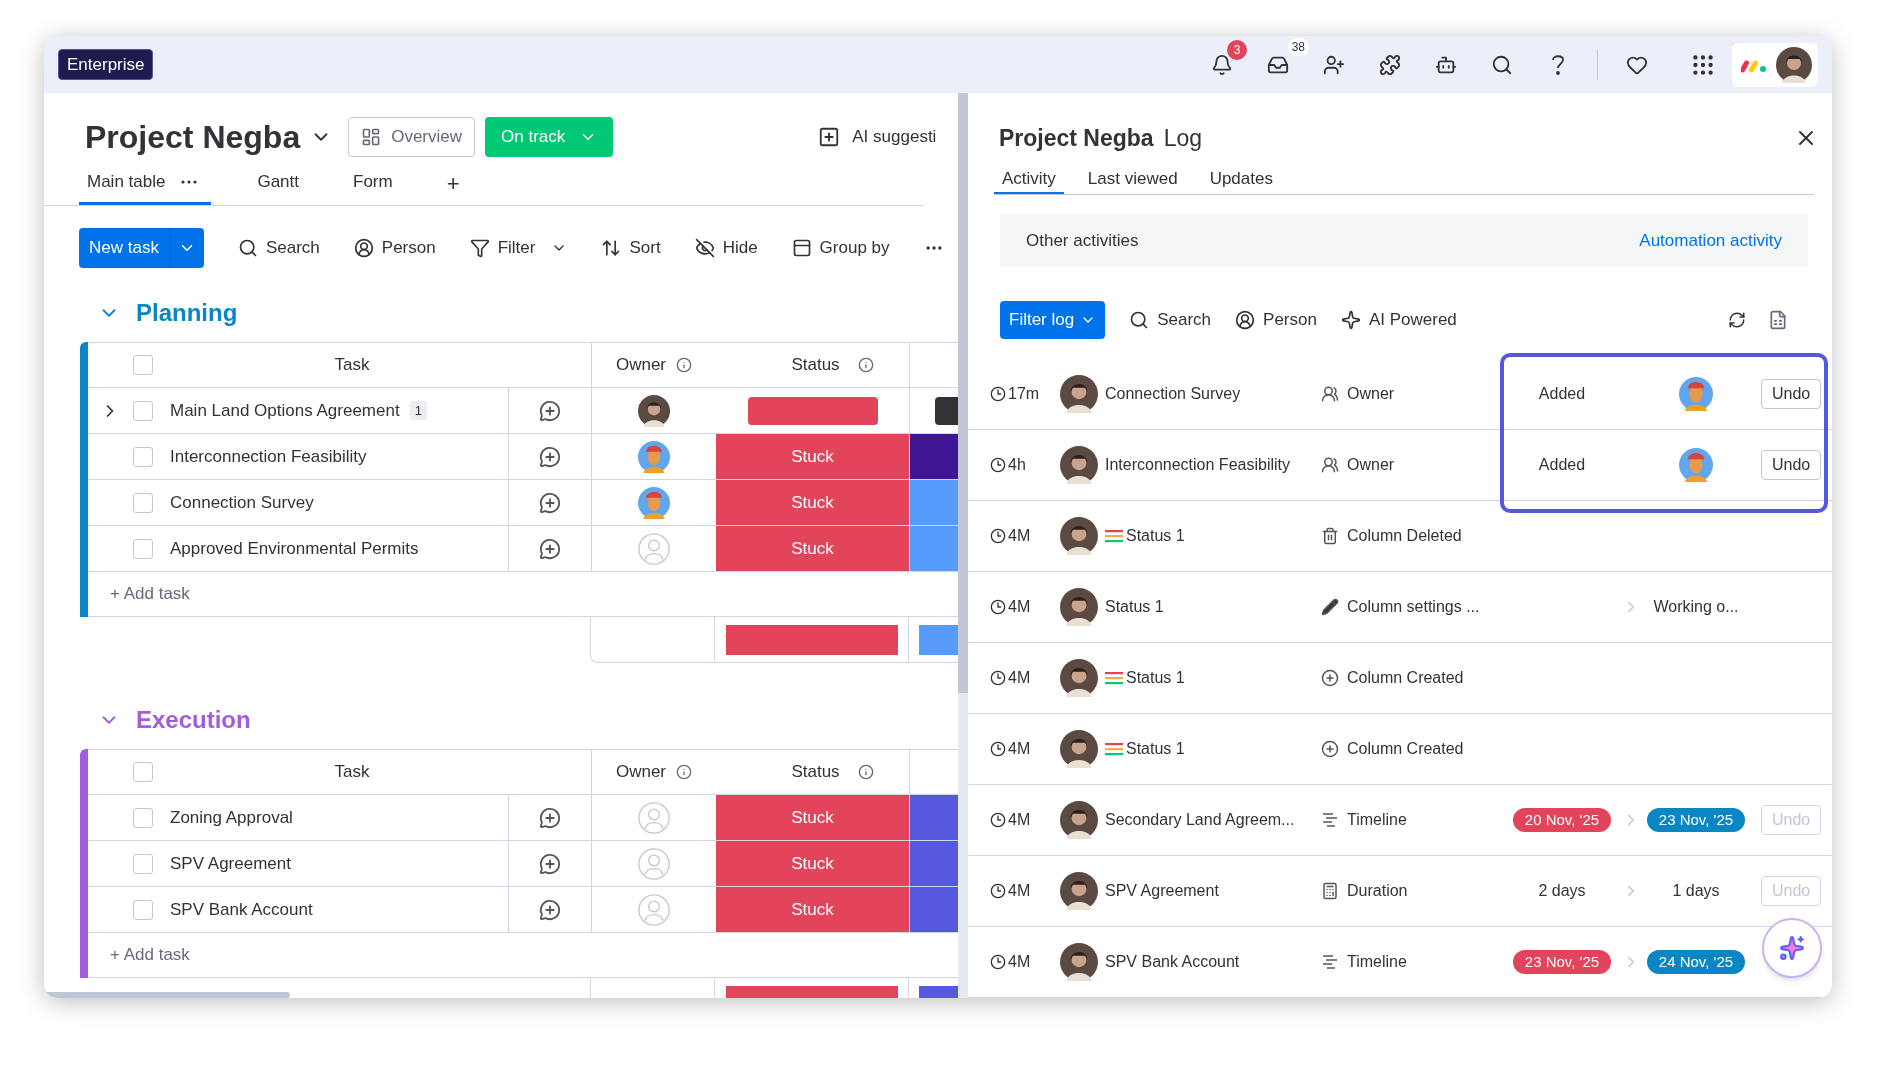 Image resolution: width=1884 pixels, height=1065 pixels. What do you see at coordinates (1173, 394) in the screenshot?
I see `item-name: Connection Survey` at bounding box center [1173, 394].